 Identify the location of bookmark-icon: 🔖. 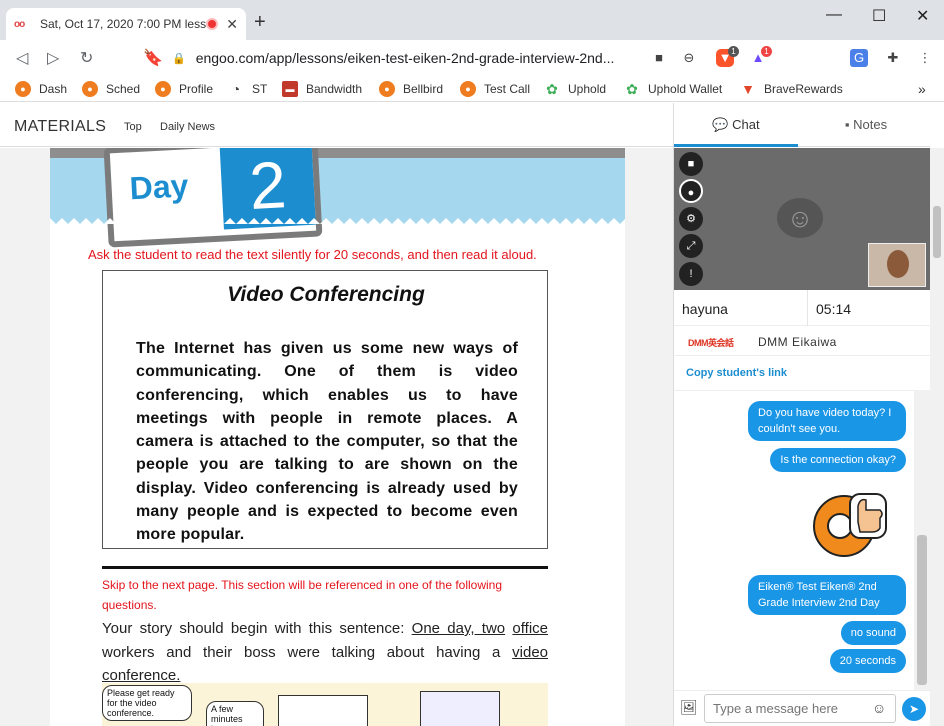
(153, 58).